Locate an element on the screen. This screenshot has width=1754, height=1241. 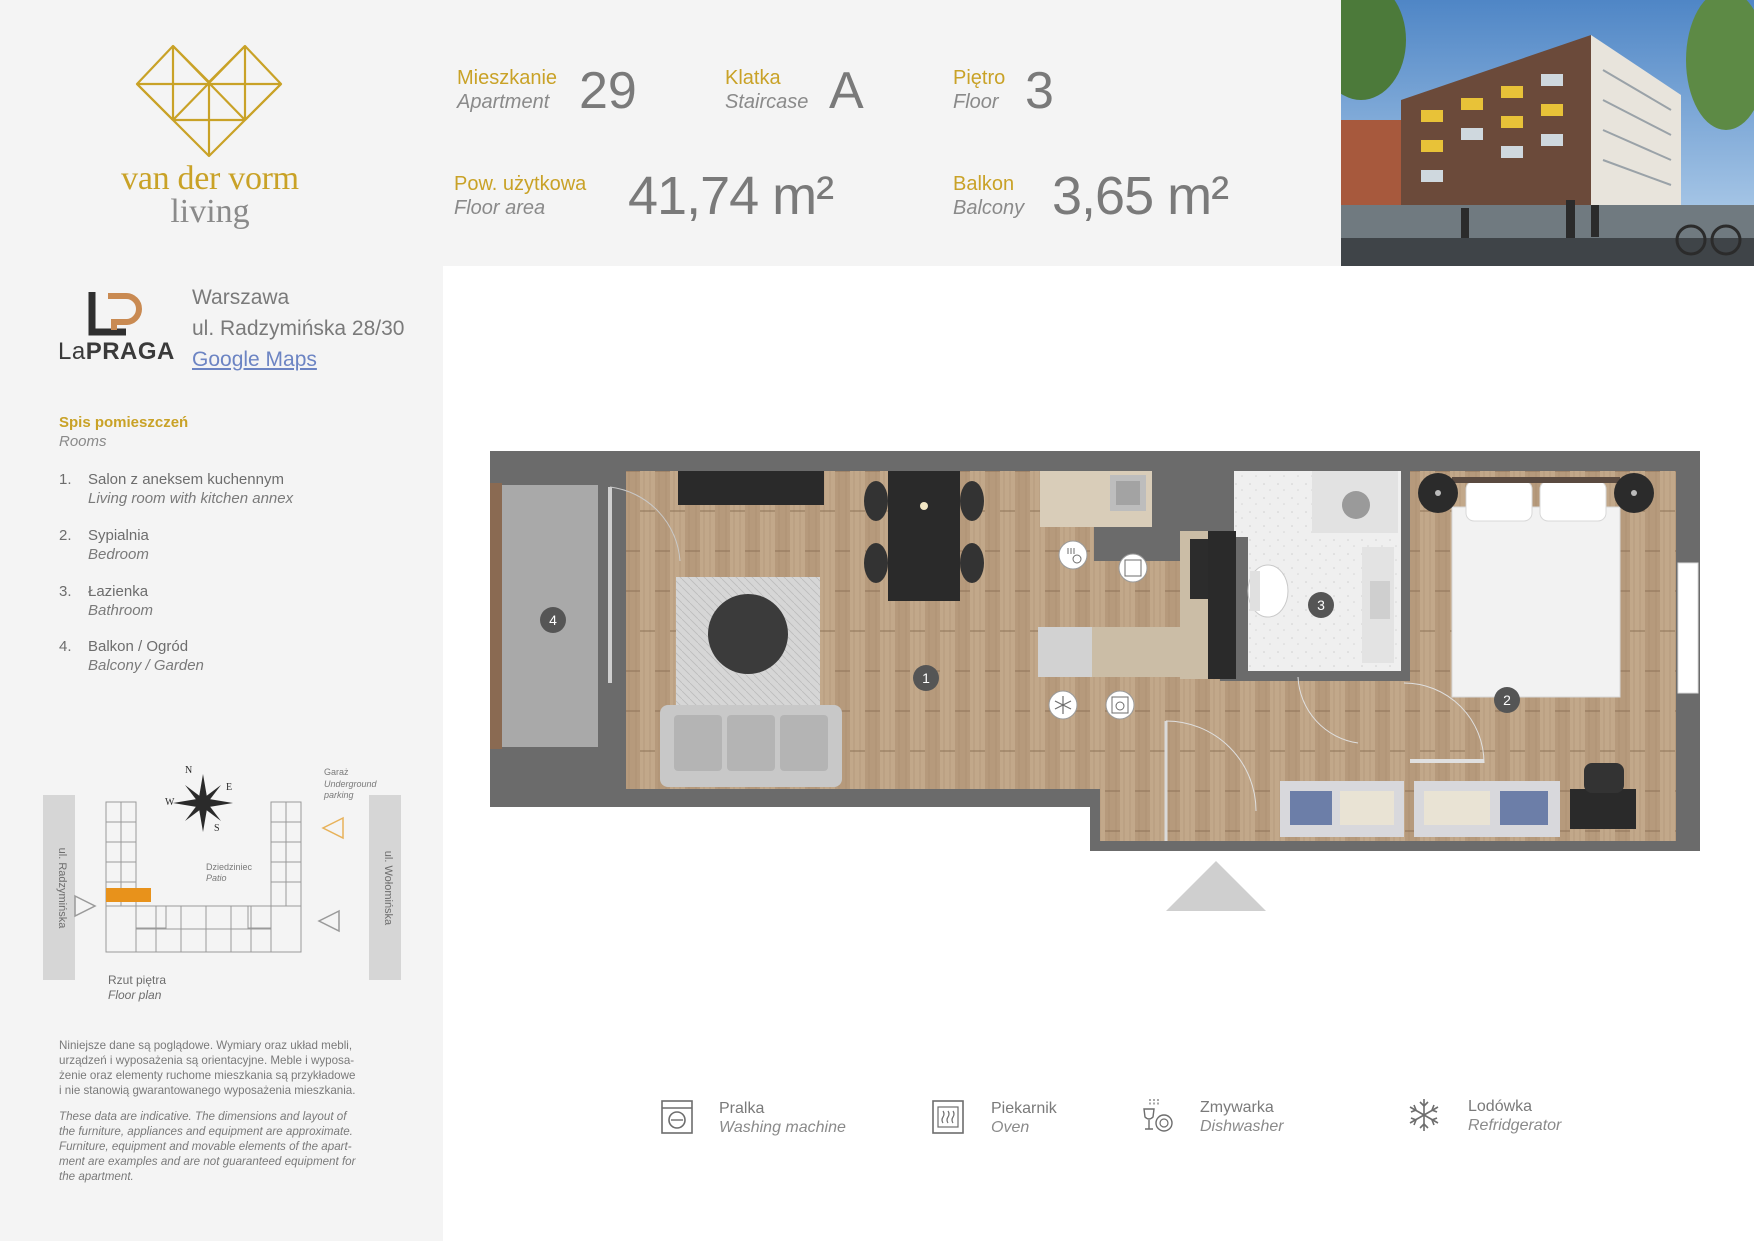
bed is located at coordinates (1536, 602).